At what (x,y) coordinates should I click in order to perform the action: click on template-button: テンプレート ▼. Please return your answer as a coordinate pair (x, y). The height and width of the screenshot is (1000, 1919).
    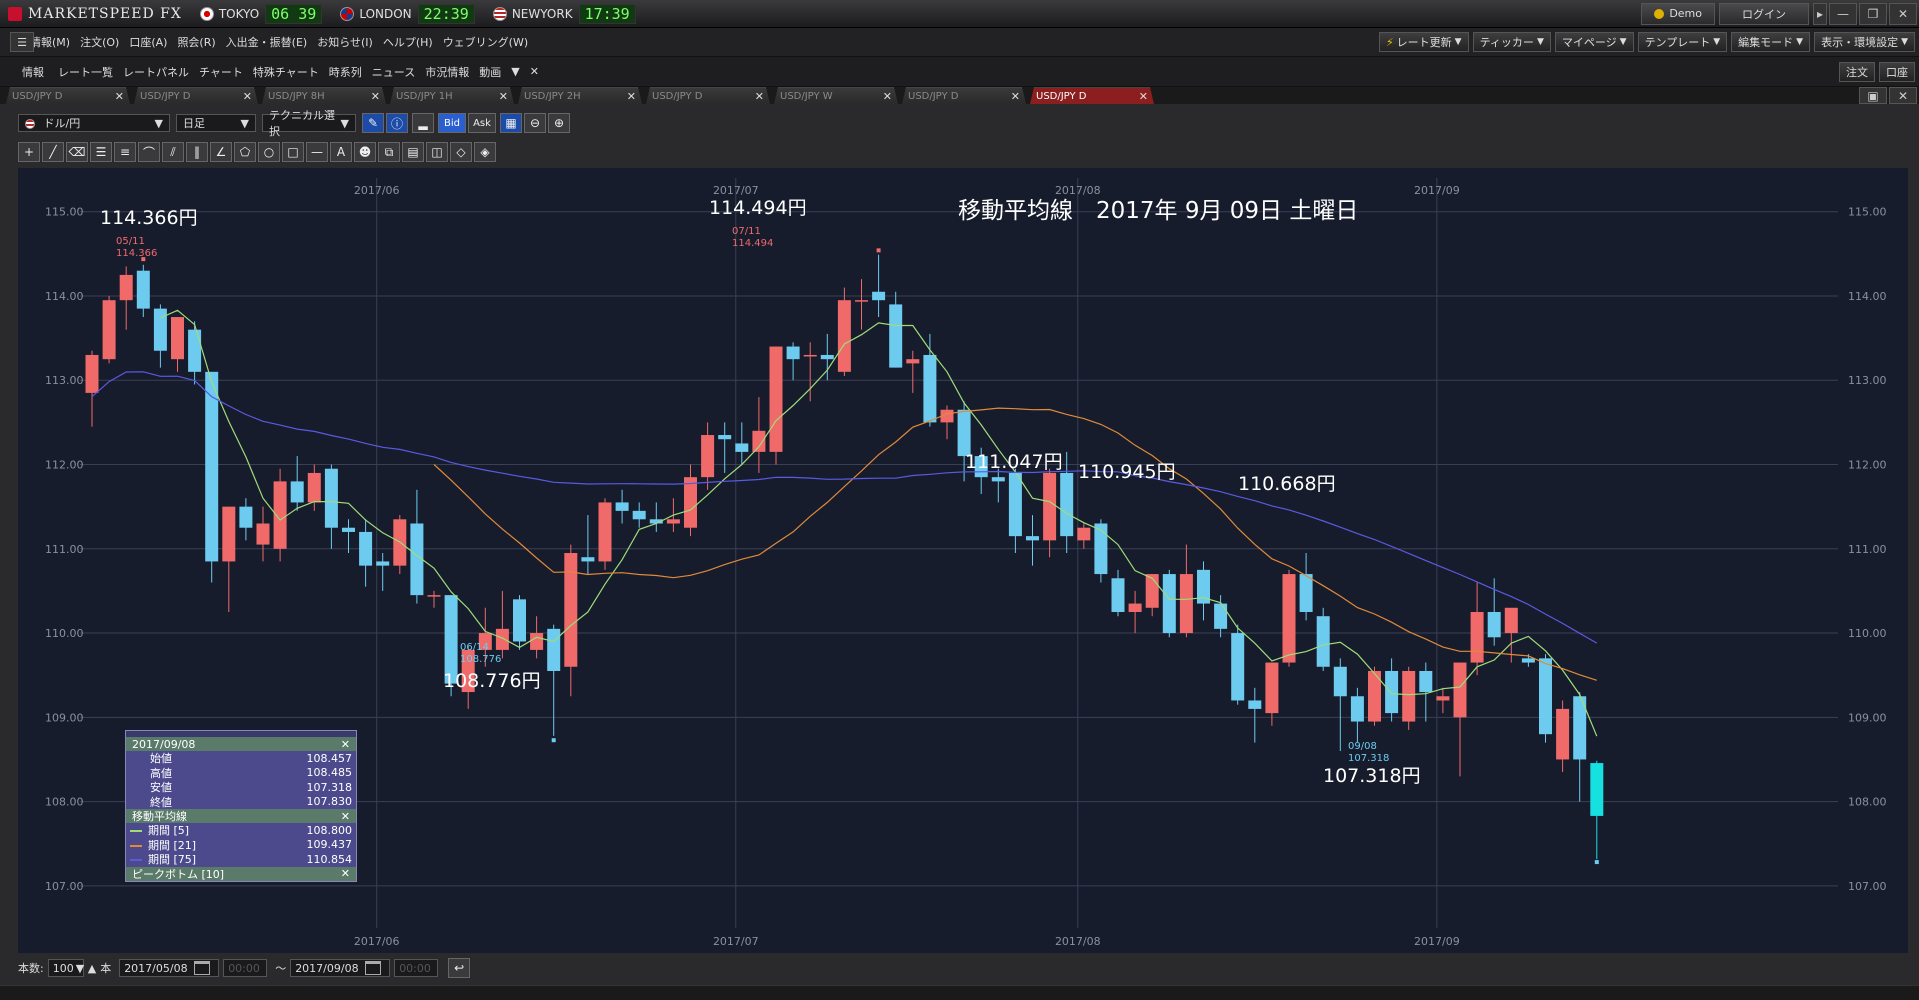
    Looking at the image, I should click on (1682, 42).